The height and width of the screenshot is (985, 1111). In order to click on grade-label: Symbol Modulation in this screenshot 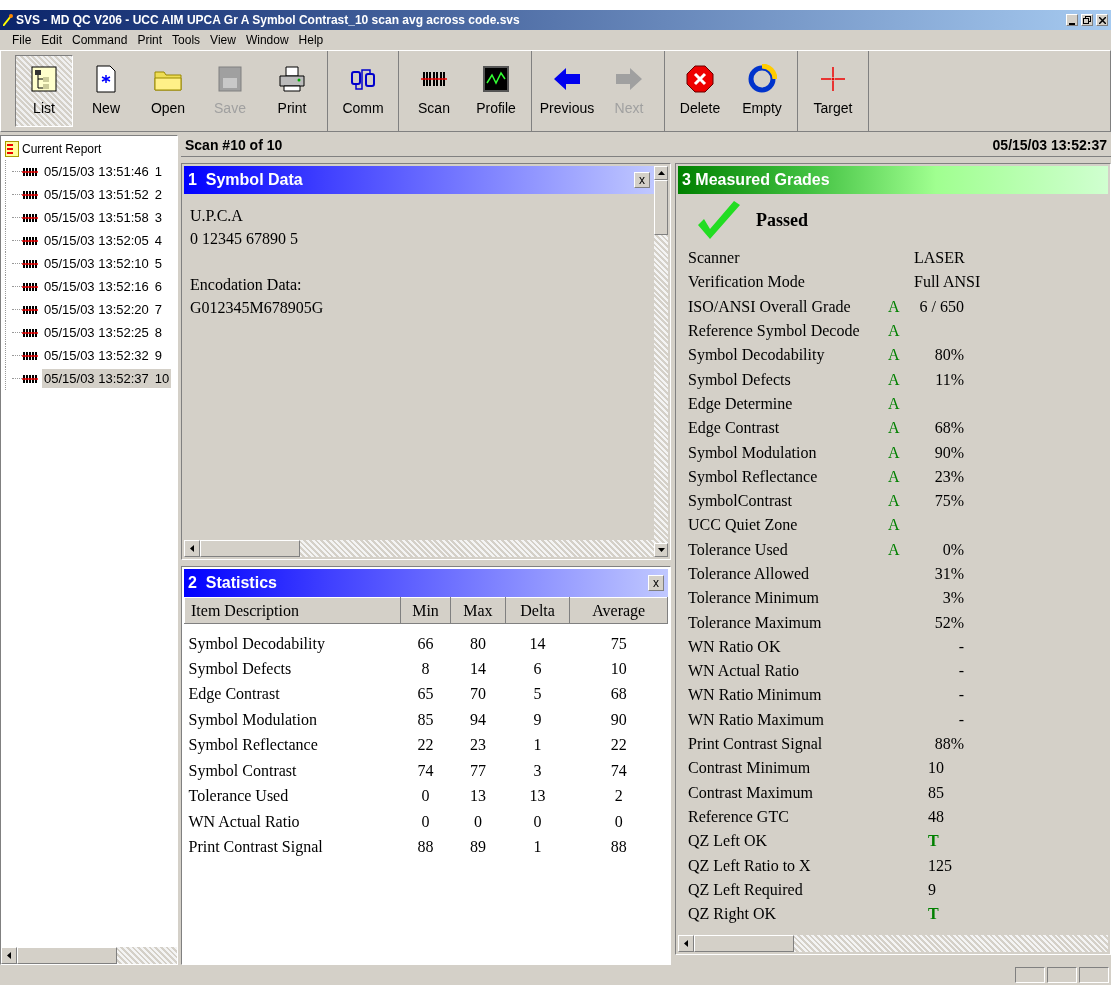, I will do `click(753, 453)`.